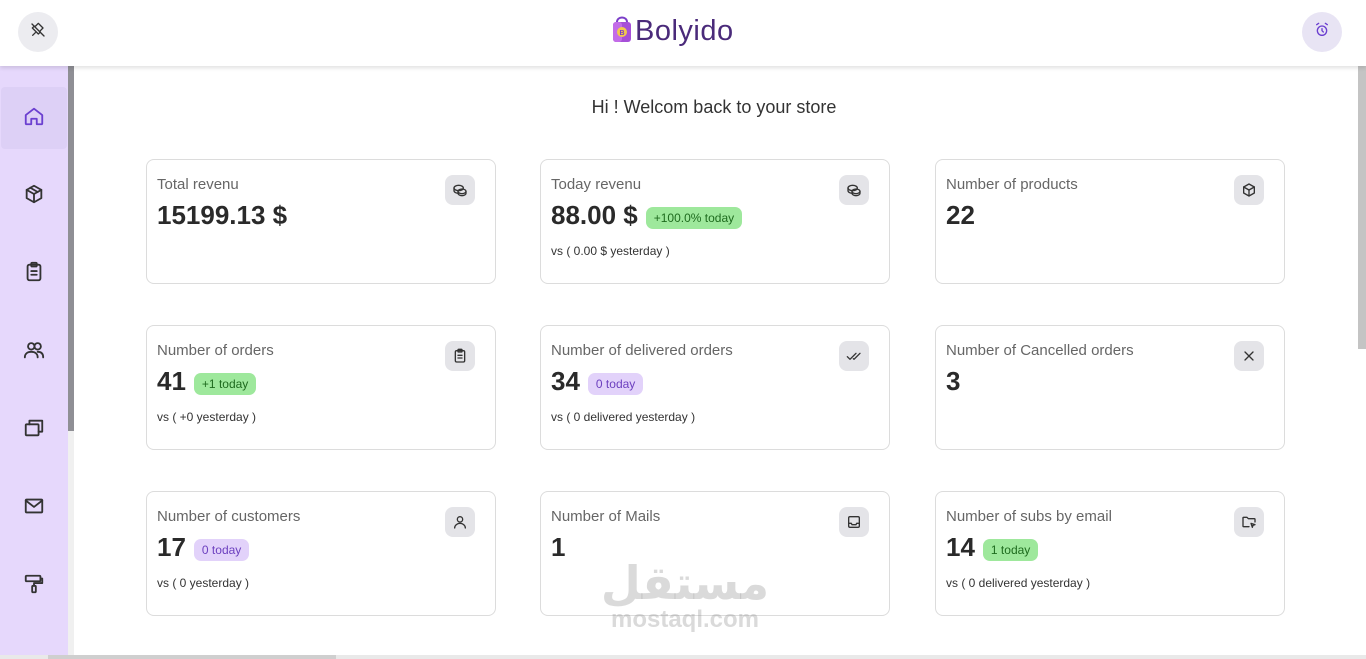 This screenshot has height=659, width=1366. I want to click on card-title: Number of products, so click(1012, 184).